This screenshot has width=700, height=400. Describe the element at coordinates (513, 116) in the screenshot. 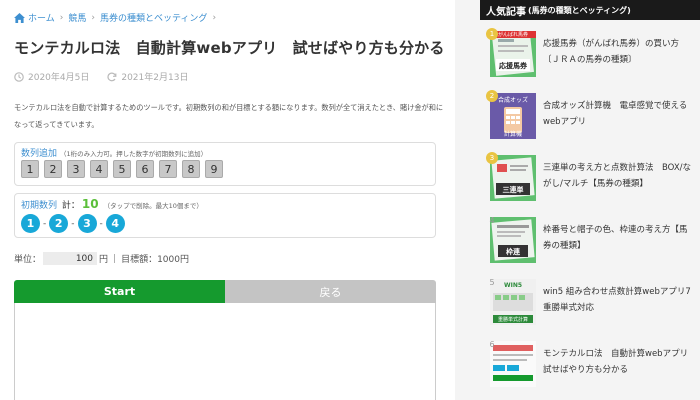

I see `article-thumbnail: 合成オッズ 計算機` at that location.